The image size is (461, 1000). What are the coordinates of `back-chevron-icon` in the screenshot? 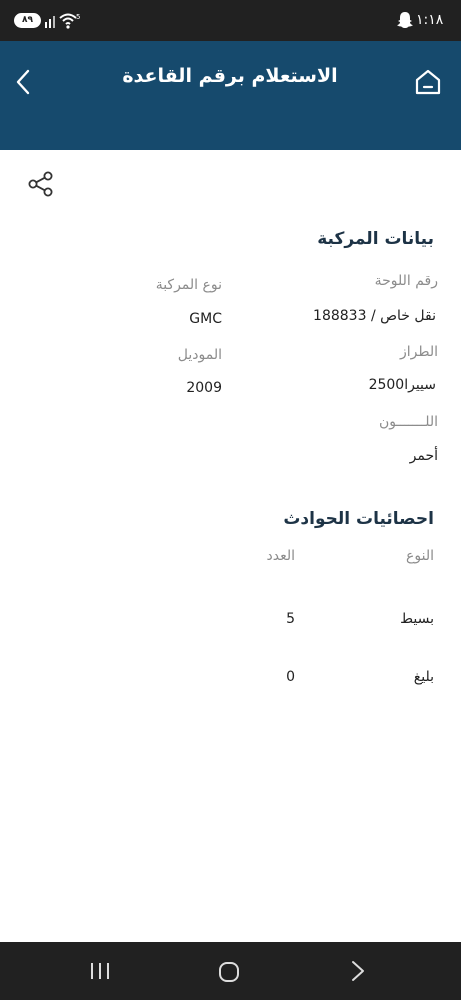 It's located at (358, 971).